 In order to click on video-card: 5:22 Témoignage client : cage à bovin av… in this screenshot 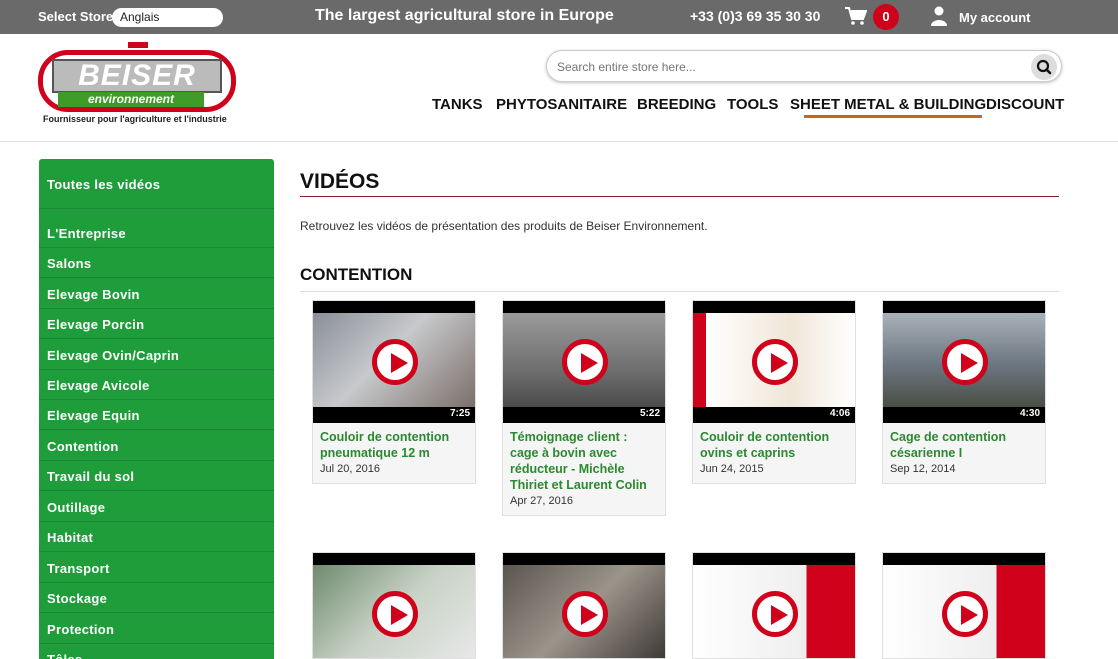, I will do `click(584, 408)`.